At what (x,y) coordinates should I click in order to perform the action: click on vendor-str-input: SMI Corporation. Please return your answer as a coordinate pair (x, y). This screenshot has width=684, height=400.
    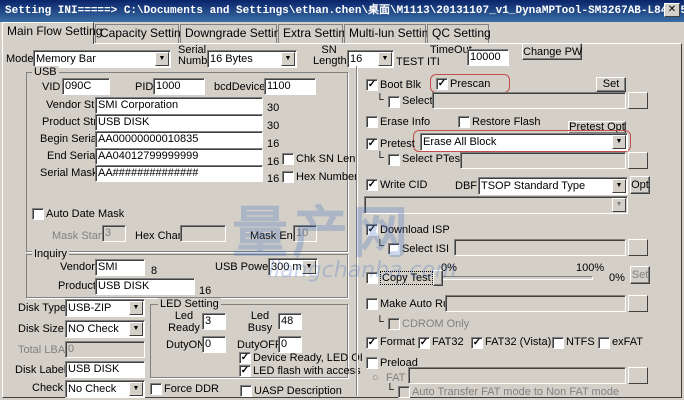
    Looking at the image, I should click on (179, 105).